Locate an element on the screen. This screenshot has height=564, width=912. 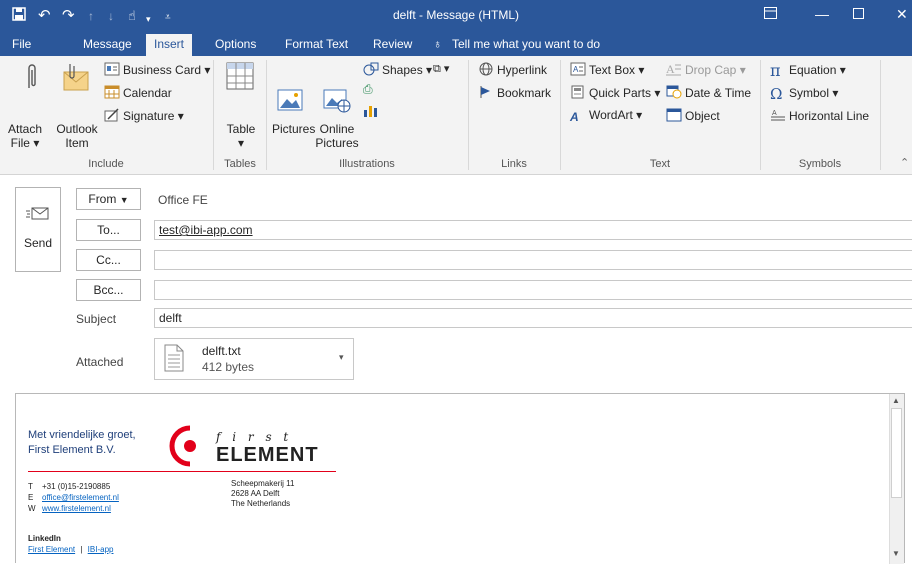
object-button: Object is located at coordinates (693, 115).